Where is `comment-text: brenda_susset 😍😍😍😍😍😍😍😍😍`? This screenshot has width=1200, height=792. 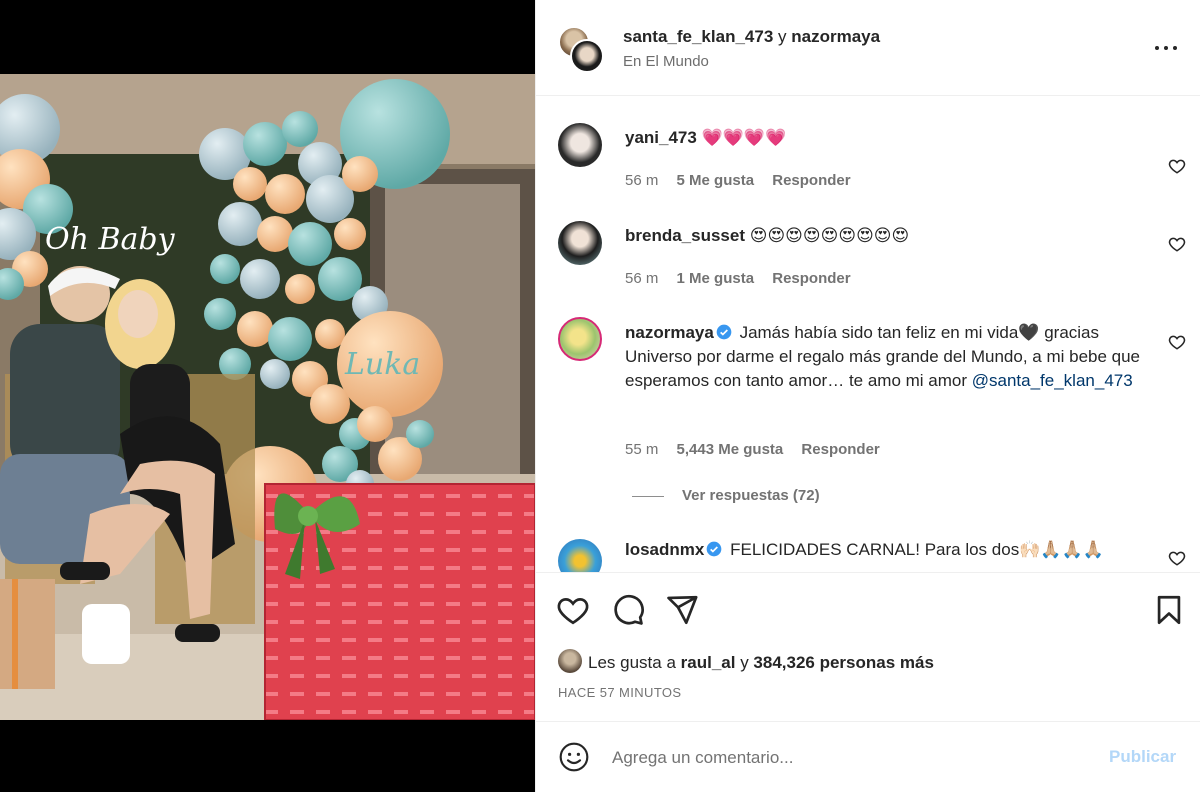
comment-text: brenda_susset 😍😍😍😍😍😍😍😍😍 is located at coordinates (885, 236).